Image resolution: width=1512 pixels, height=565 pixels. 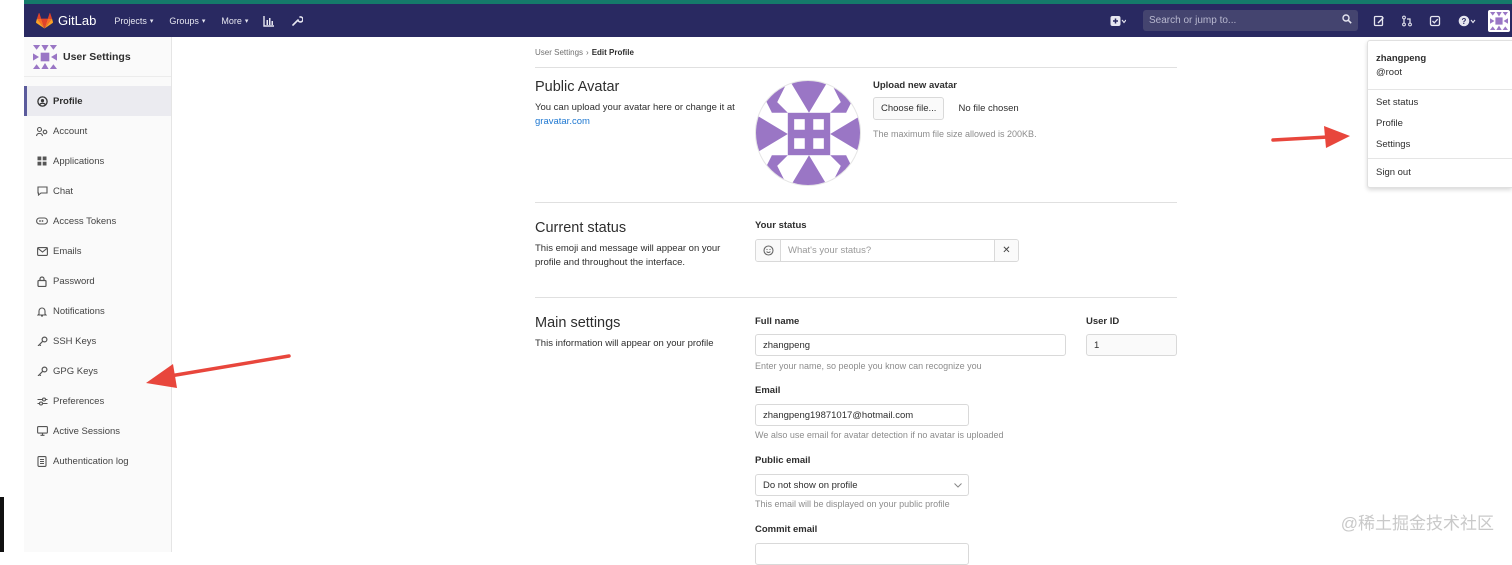 What do you see at coordinates (78, 401) in the screenshot?
I see `sidebar-item-label: Preferences` at bounding box center [78, 401].